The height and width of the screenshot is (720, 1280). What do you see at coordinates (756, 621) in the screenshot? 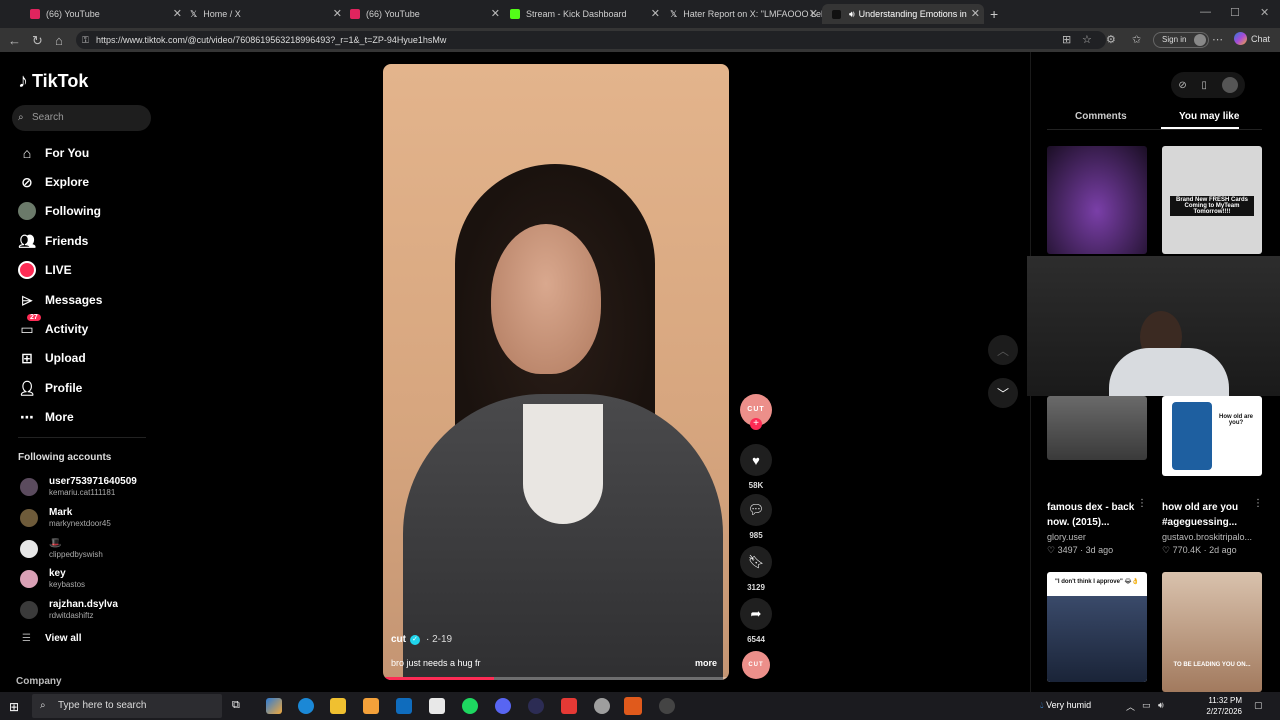
I see `share-button: ➦ 6544` at bounding box center [756, 621].